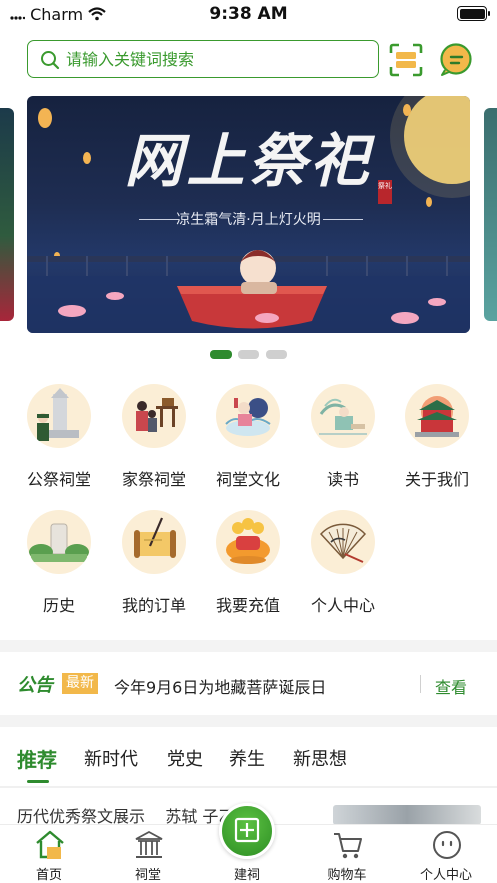  What do you see at coordinates (246, 875) in the screenshot?
I see `nav-label: 建祠` at bounding box center [246, 875].